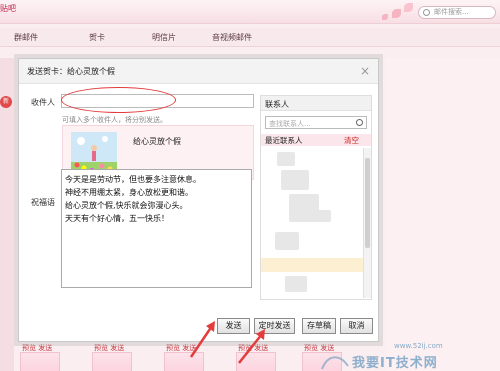  Describe the element at coordinates (274, 326) in the screenshot. I see `schedule-send-button: 定时发送` at that location.